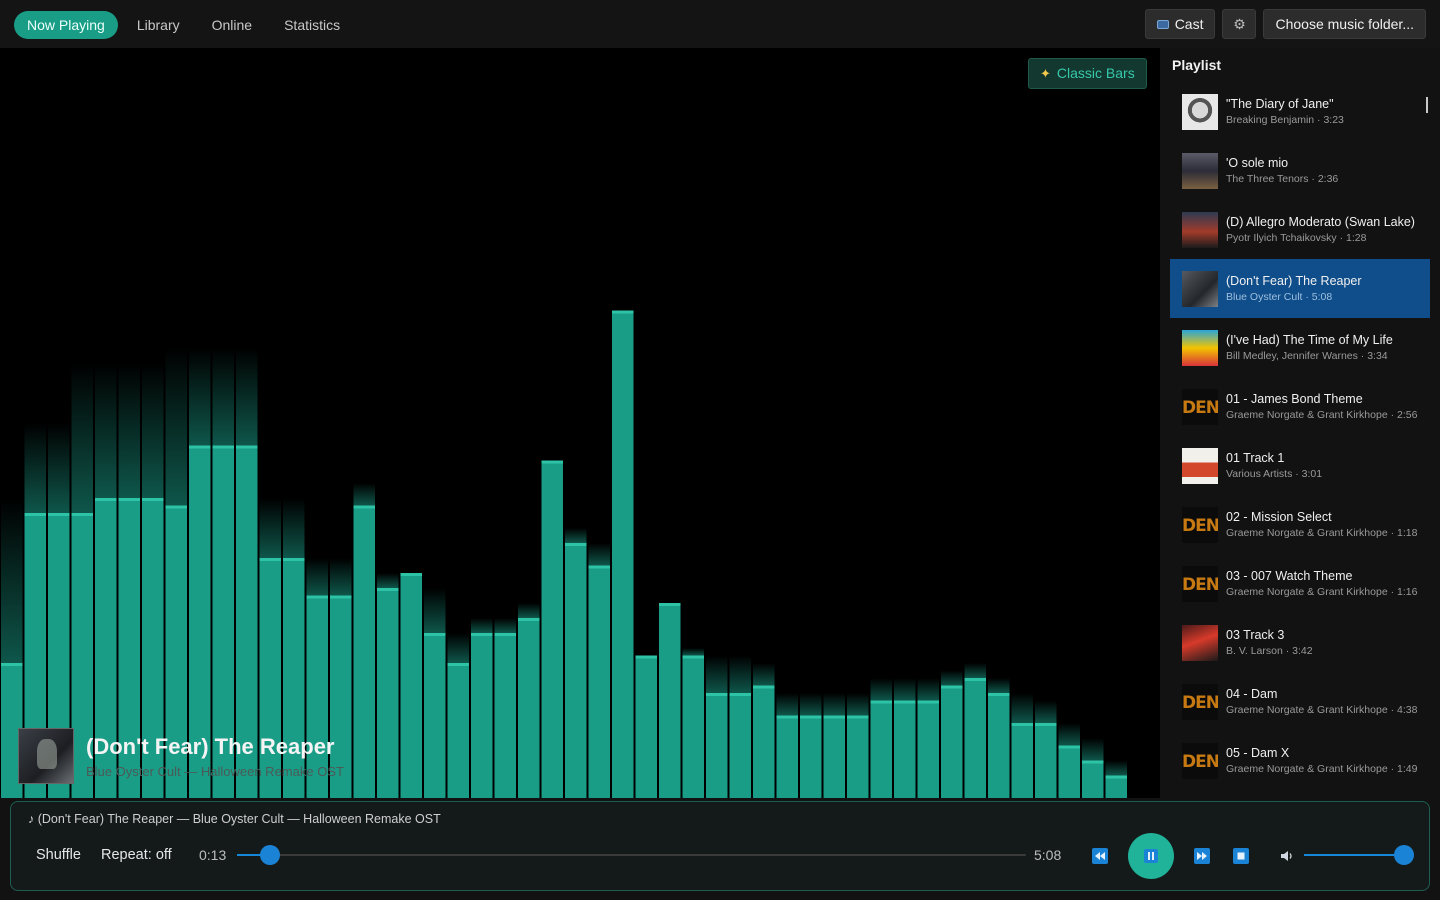  What do you see at coordinates (1162, 24) in the screenshot?
I see `cast-icon` at bounding box center [1162, 24].